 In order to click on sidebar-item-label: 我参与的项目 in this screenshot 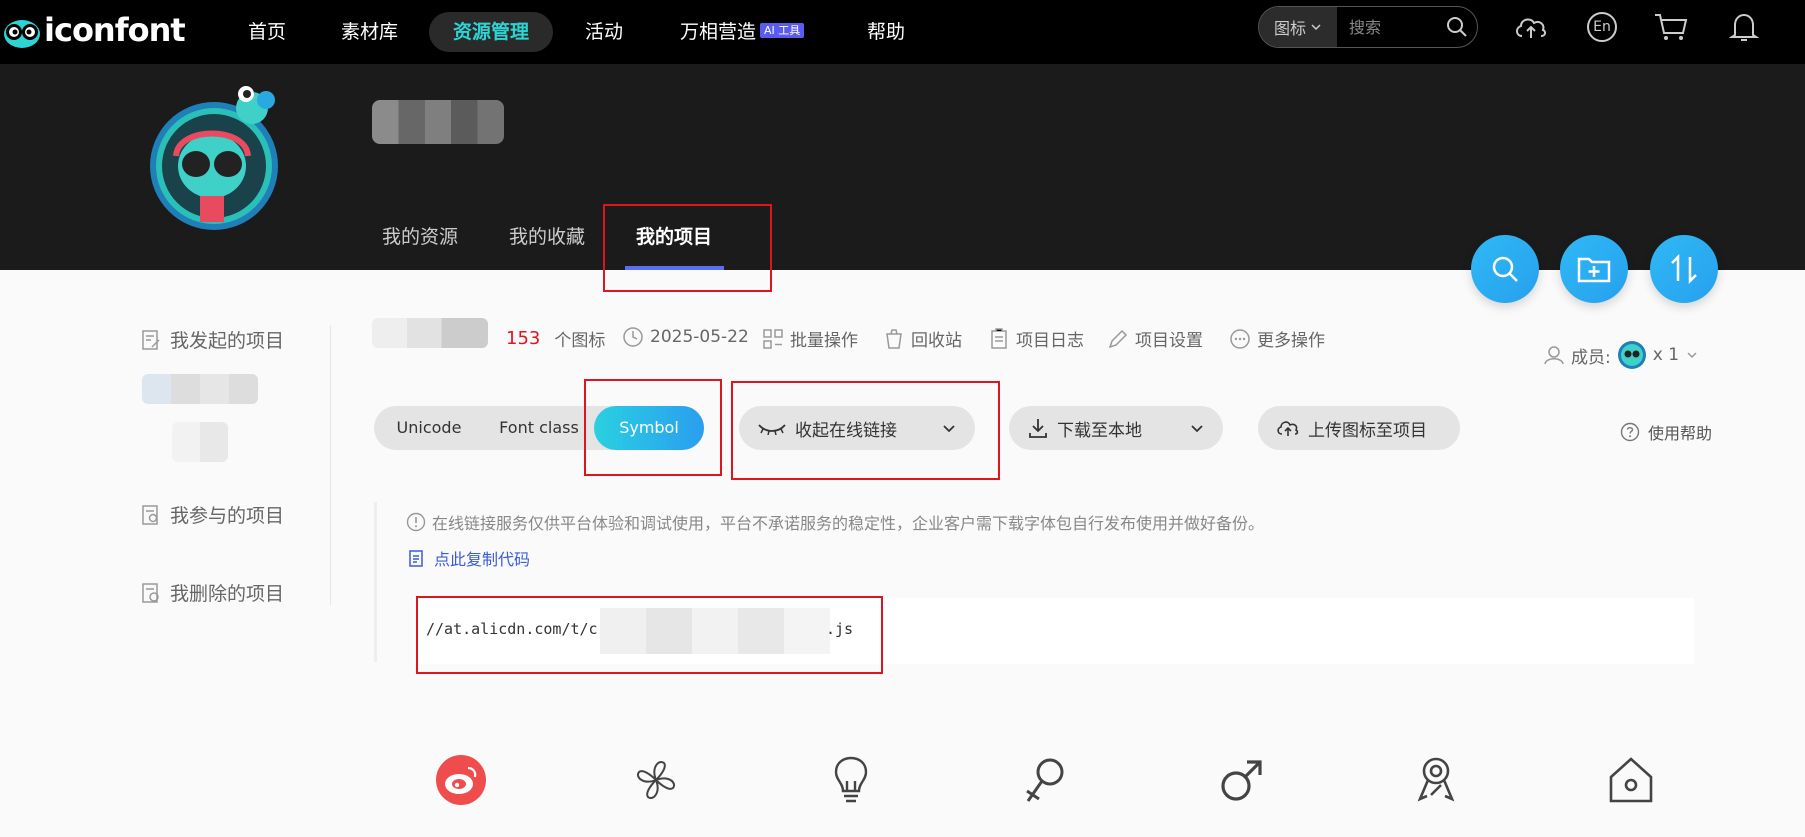, I will do `click(227, 516)`.